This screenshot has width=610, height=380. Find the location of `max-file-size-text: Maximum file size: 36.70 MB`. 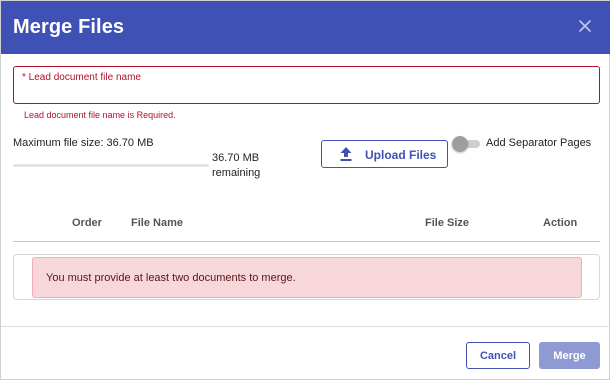

max-file-size-text: Maximum file size: 36.70 MB is located at coordinates (83, 143).